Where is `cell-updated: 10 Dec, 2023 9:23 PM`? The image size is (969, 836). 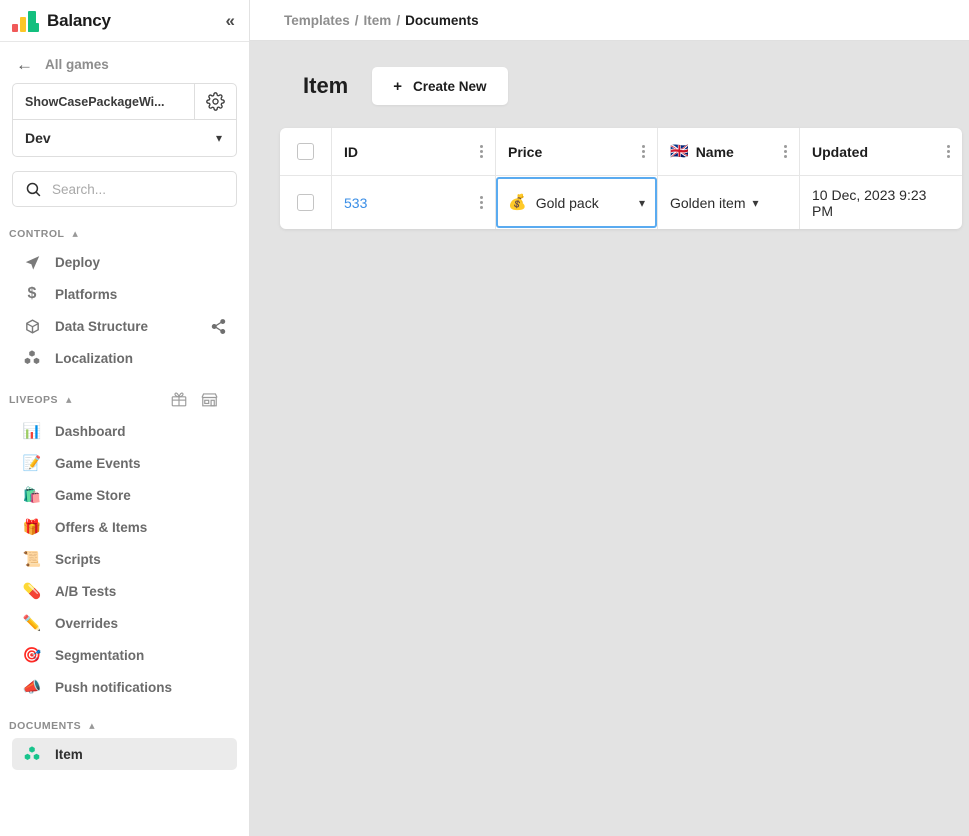 cell-updated: 10 Dec, 2023 9:23 PM is located at coordinates (881, 202).